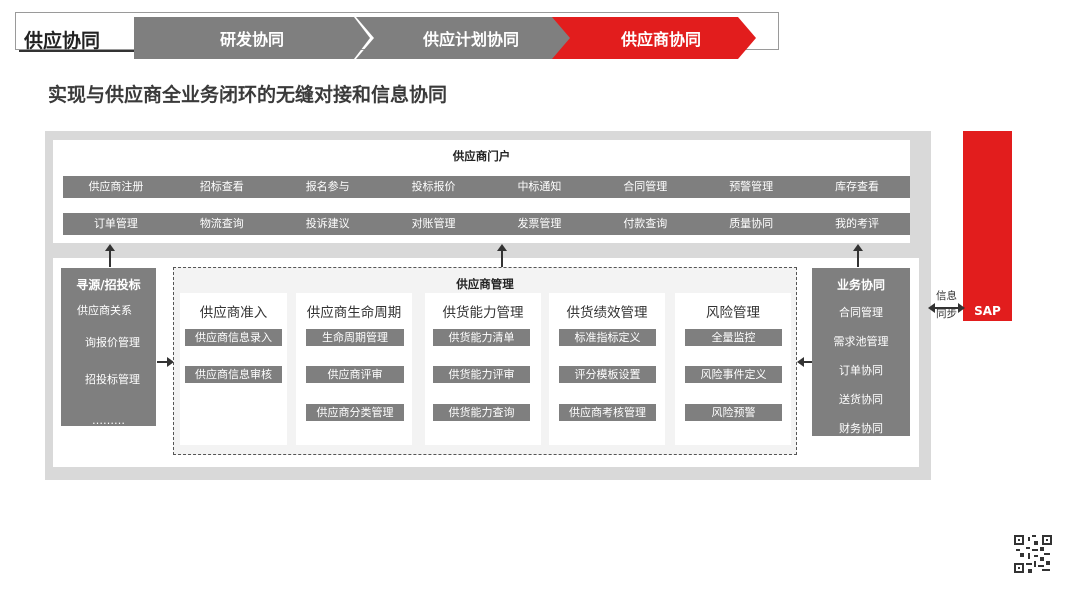  Describe the element at coordinates (987, 311) in the screenshot. I see `sap-label: SAP` at that location.